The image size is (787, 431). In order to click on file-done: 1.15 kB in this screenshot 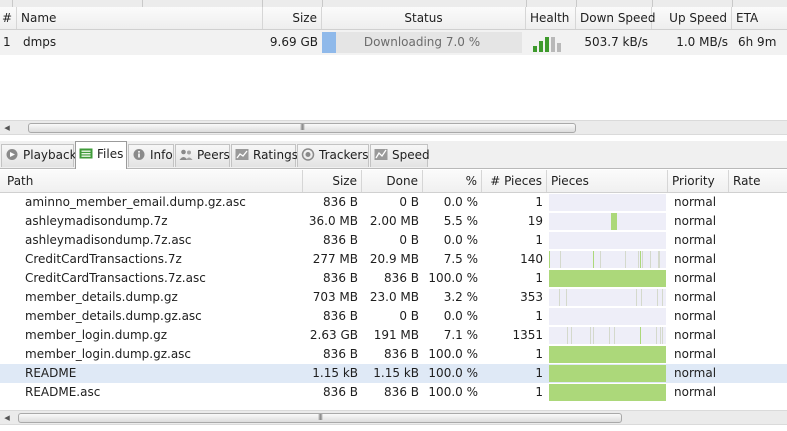, I will do `click(396, 373)`.